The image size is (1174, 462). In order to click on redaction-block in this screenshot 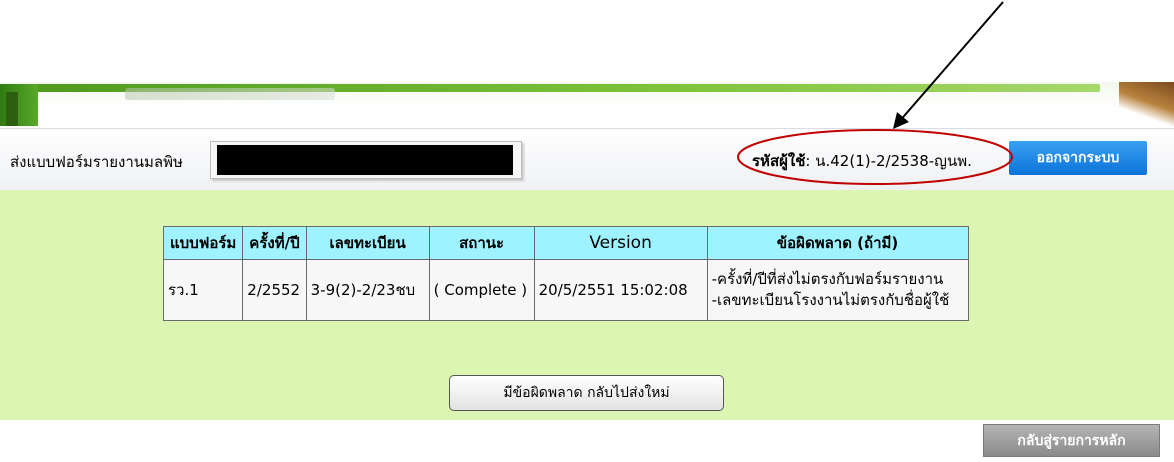, I will do `click(365, 160)`.